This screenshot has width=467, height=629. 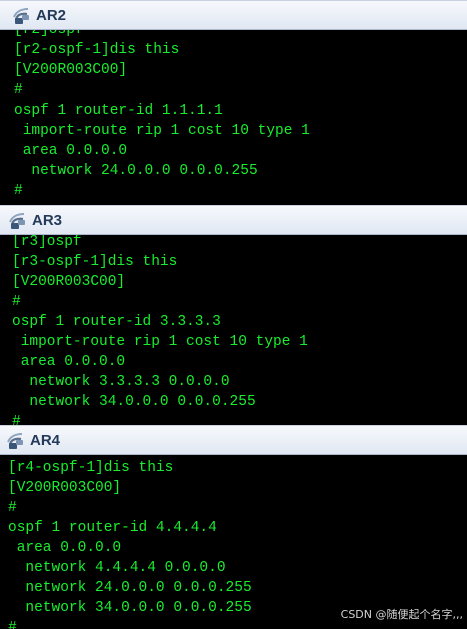 What do you see at coordinates (91, 468) in the screenshot?
I see `terminal-line: [r4-ospf-1]dis this` at bounding box center [91, 468].